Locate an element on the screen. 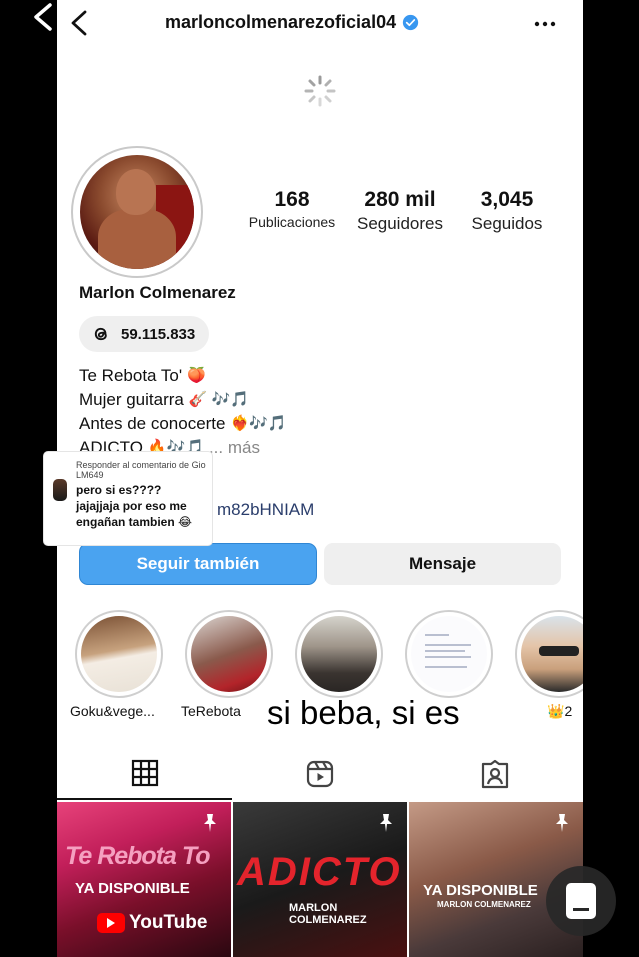 The height and width of the screenshot is (957, 639). posts-count-value: 168 is located at coordinates (292, 199).